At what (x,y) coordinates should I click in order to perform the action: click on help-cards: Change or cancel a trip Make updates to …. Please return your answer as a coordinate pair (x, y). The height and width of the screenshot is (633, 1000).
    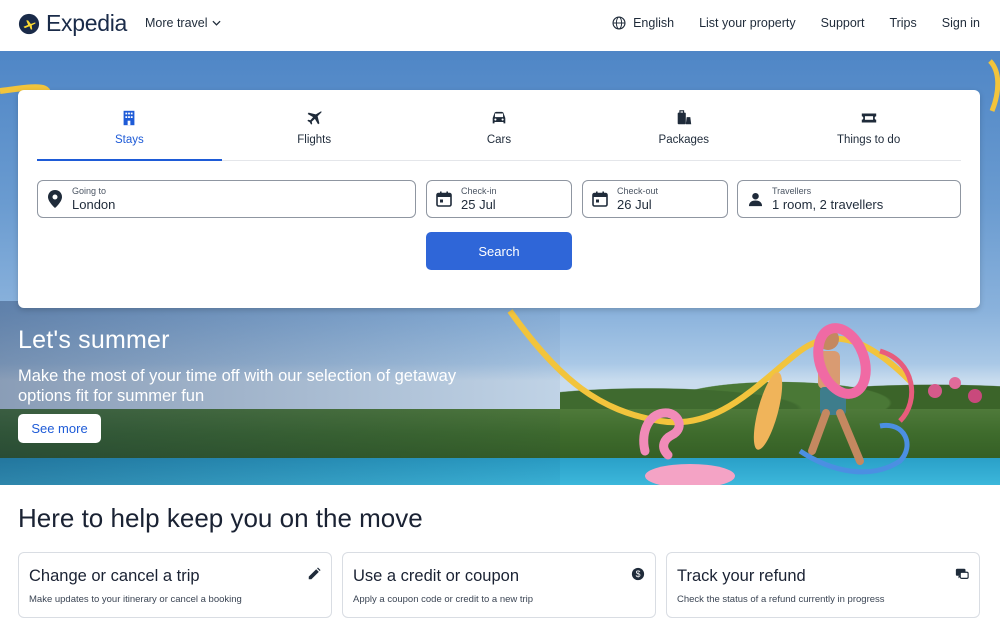
    Looking at the image, I should click on (499, 585).